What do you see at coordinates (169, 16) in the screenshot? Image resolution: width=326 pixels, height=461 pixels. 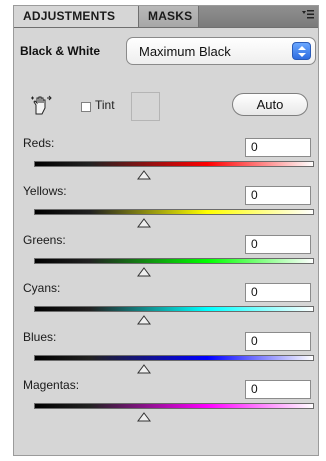 I see `tab-masks: MASKS` at bounding box center [169, 16].